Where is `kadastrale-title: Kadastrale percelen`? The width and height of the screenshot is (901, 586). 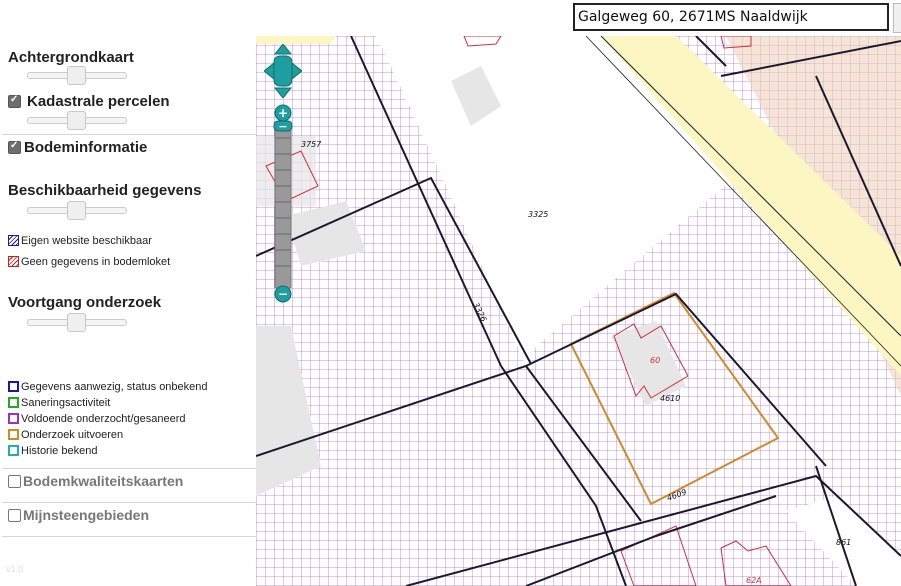
kadastrale-title: Kadastrale percelen is located at coordinates (98, 101).